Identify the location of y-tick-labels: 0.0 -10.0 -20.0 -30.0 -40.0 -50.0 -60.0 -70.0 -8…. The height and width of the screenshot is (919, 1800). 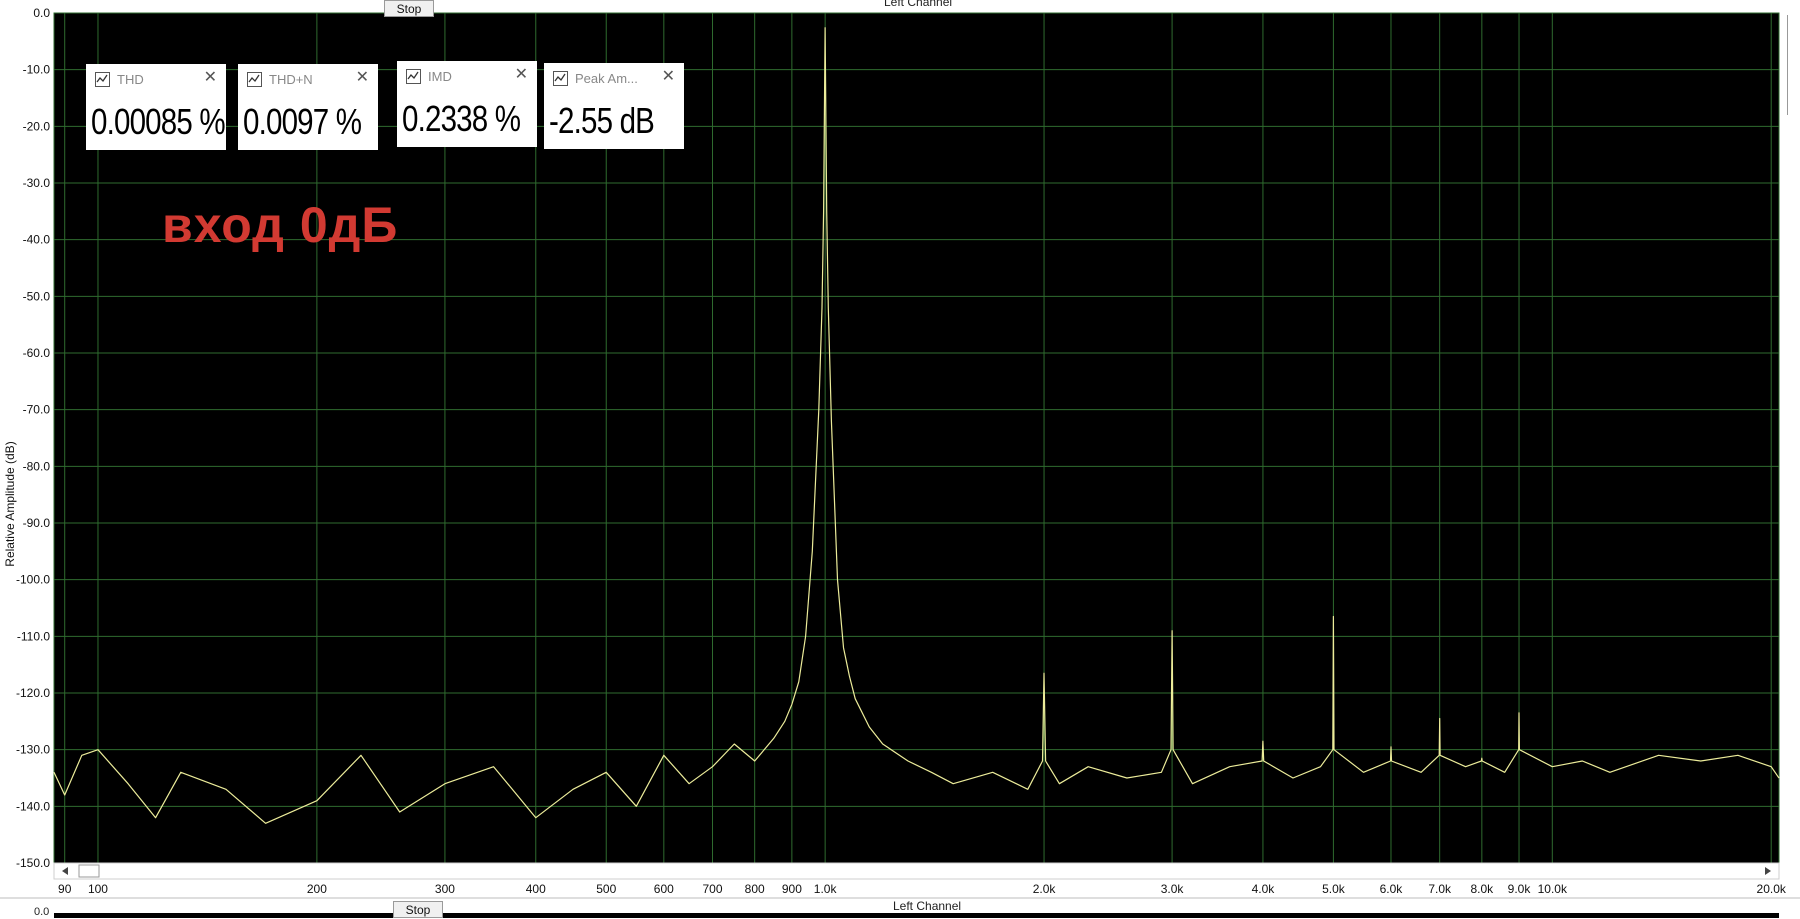
(33, 438).